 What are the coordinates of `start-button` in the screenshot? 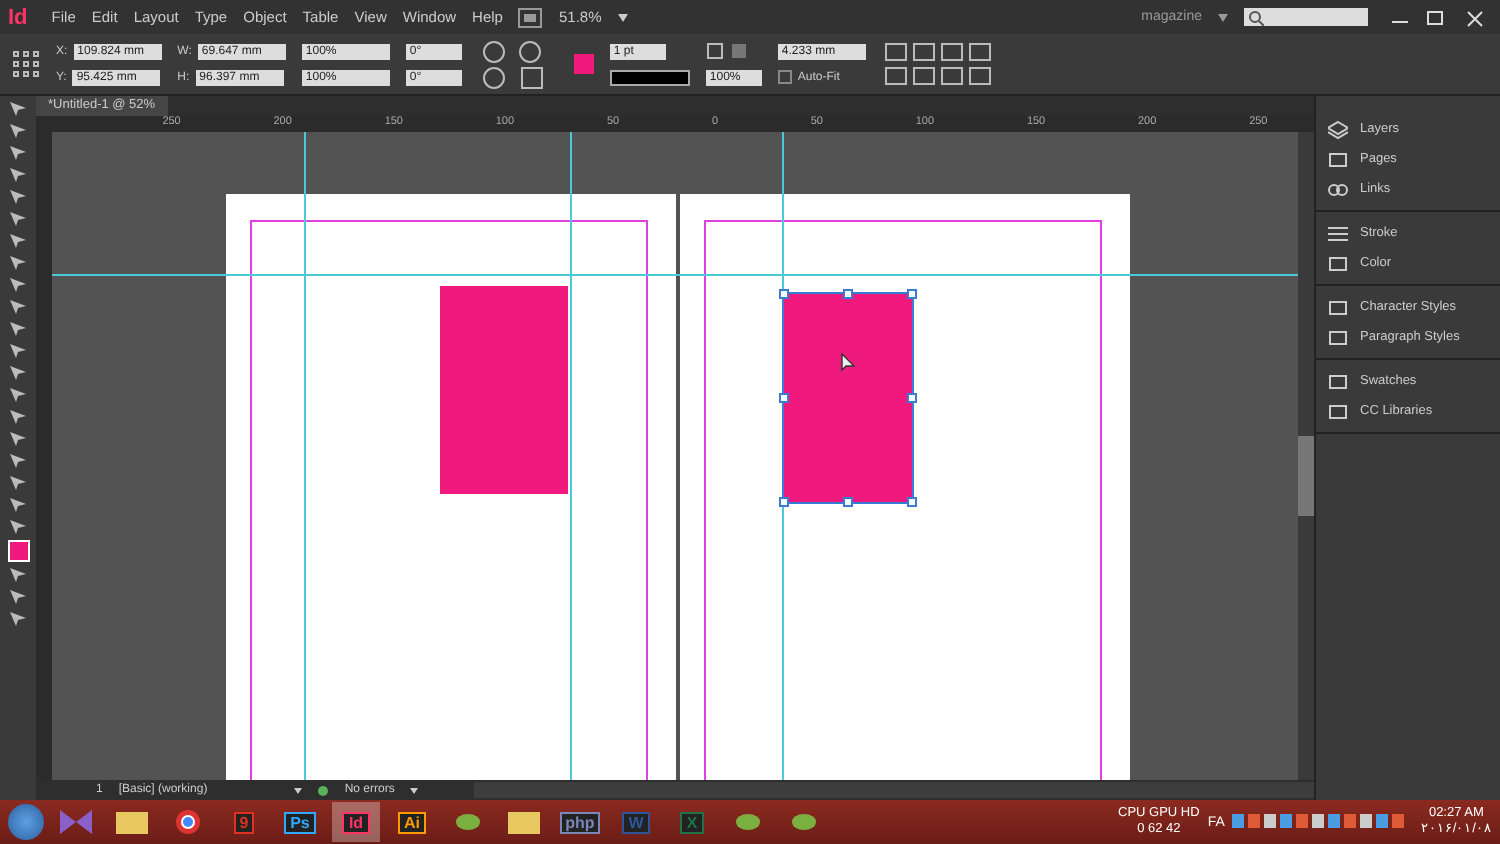 It's located at (26, 822).